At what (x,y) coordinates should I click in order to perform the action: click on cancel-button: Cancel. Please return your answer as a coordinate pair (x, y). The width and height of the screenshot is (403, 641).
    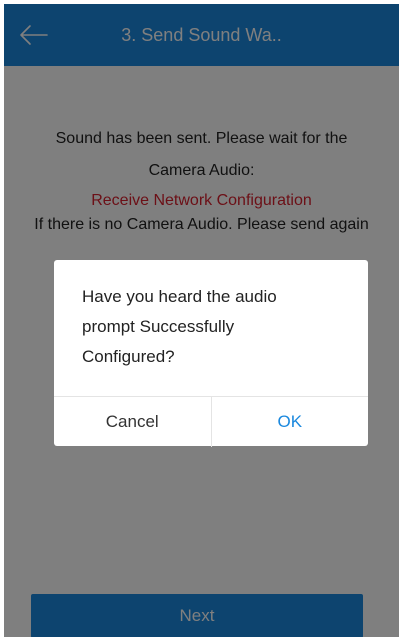
    Looking at the image, I should click on (133, 422).